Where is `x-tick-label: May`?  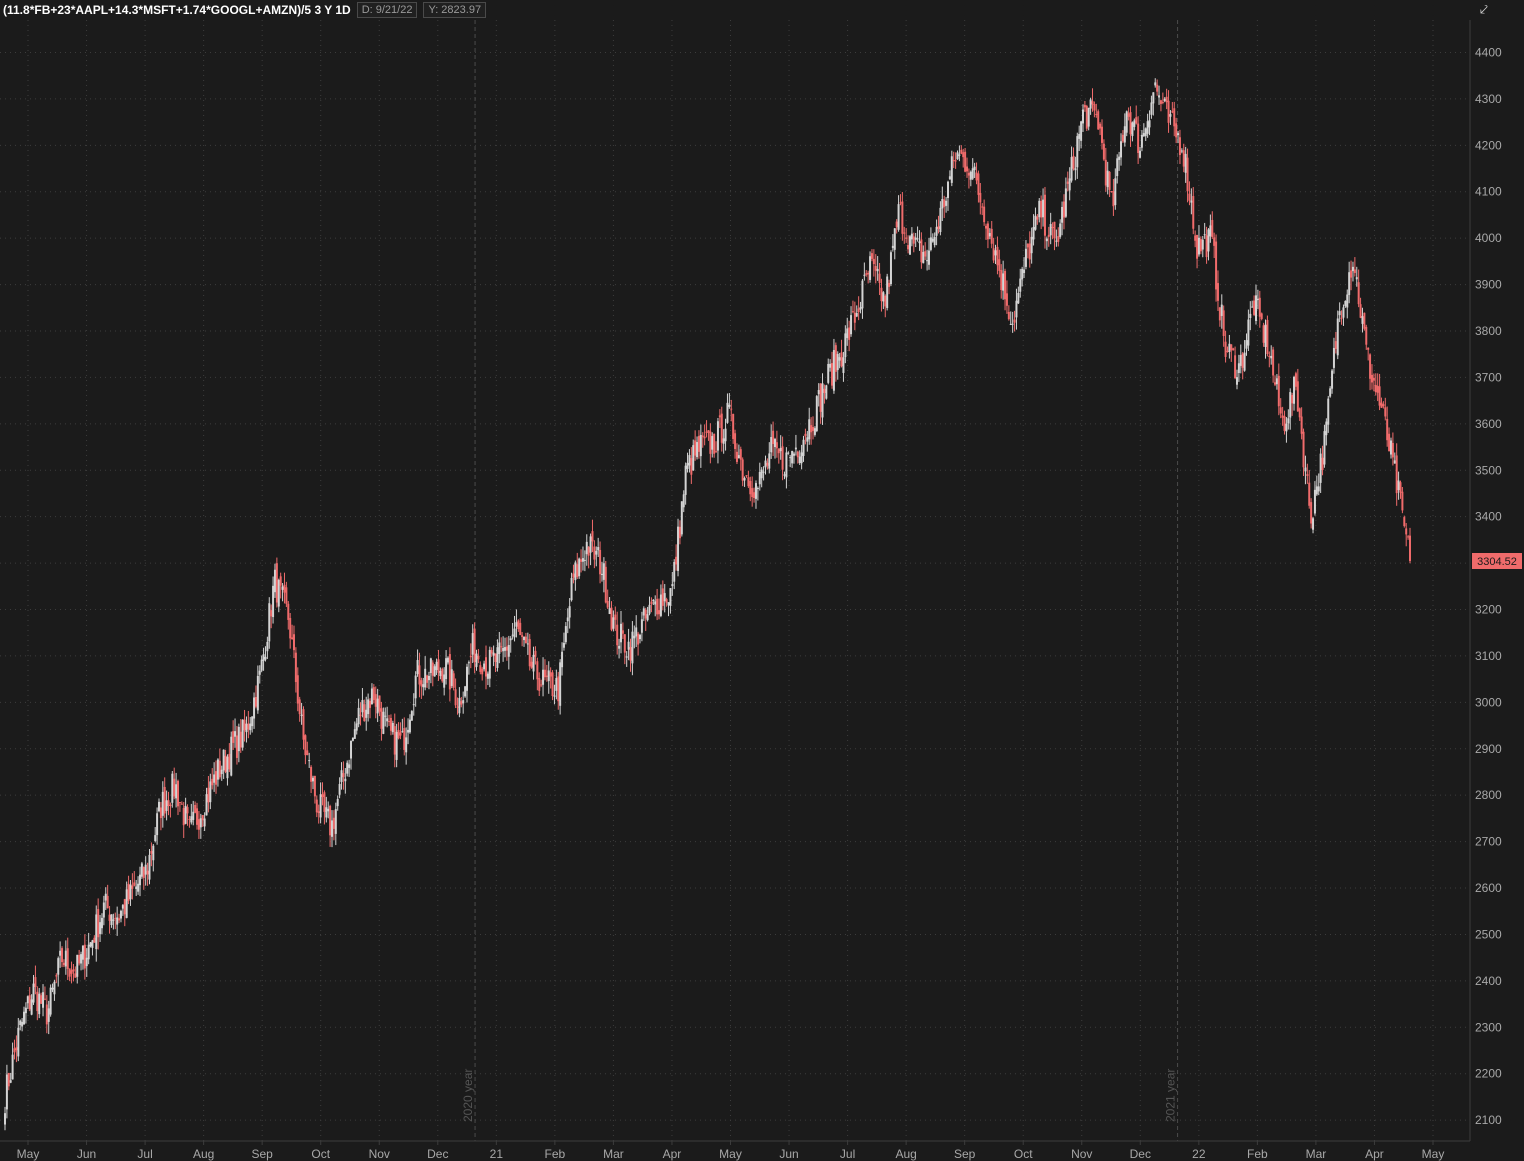
x-tick-label: May is located at coordinates (1433, 1154).